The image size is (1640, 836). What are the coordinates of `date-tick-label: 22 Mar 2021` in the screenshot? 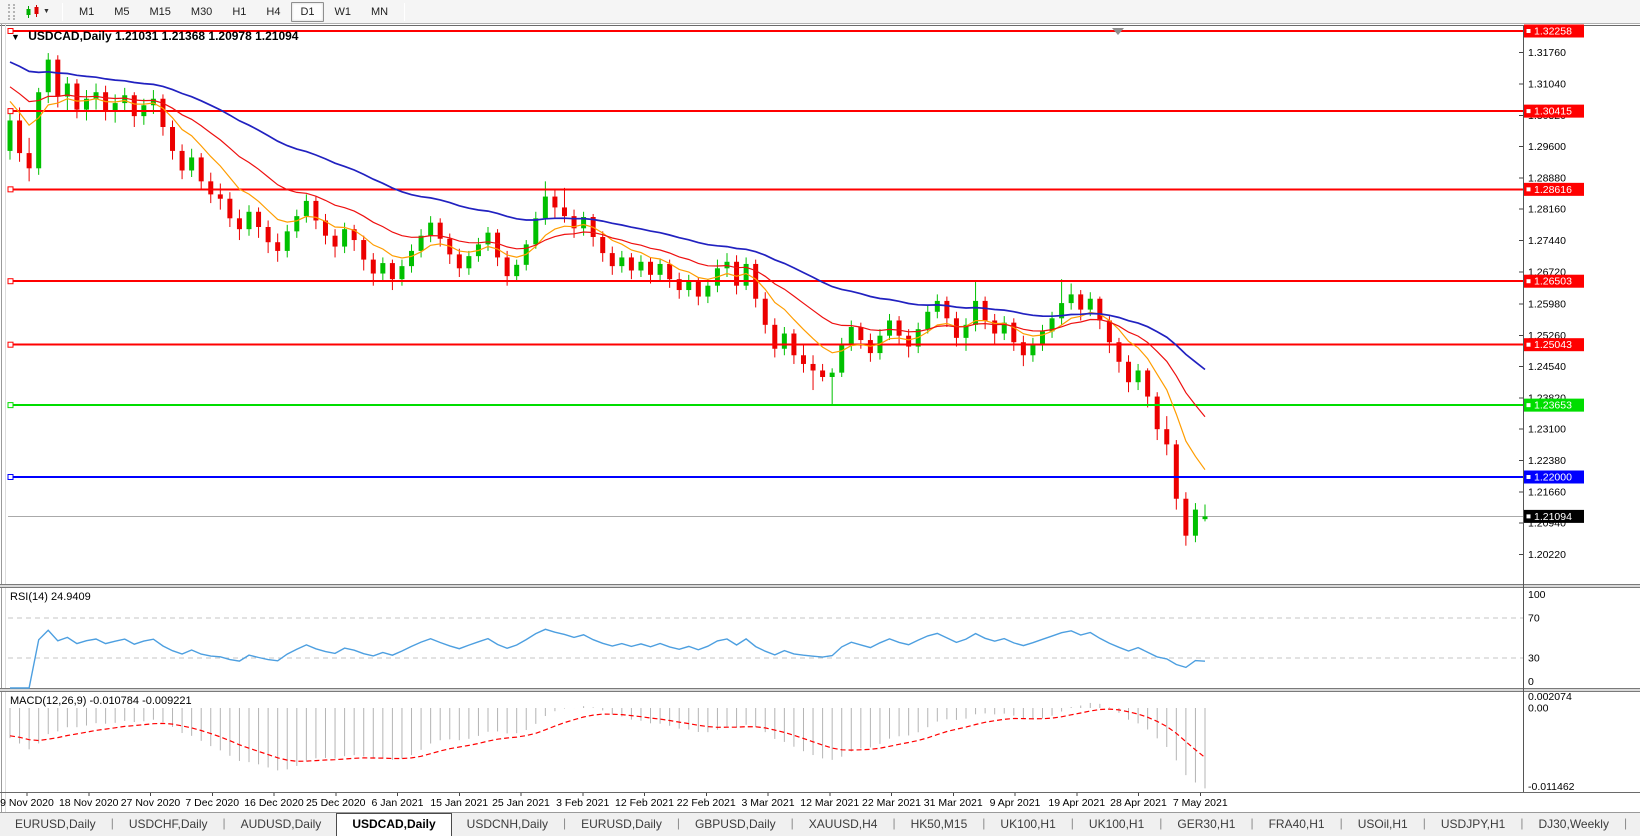 It's located at (891, 803).